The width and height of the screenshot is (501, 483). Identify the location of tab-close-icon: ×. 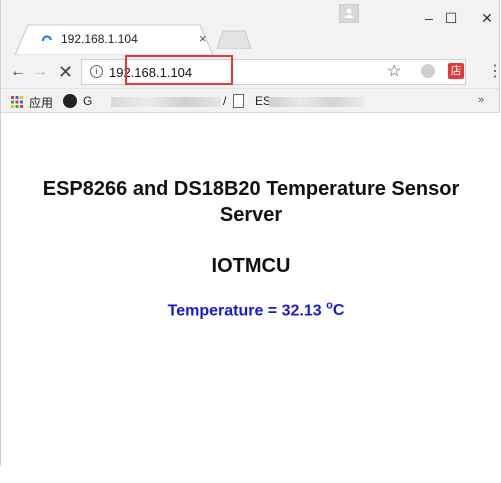
(203, 39).